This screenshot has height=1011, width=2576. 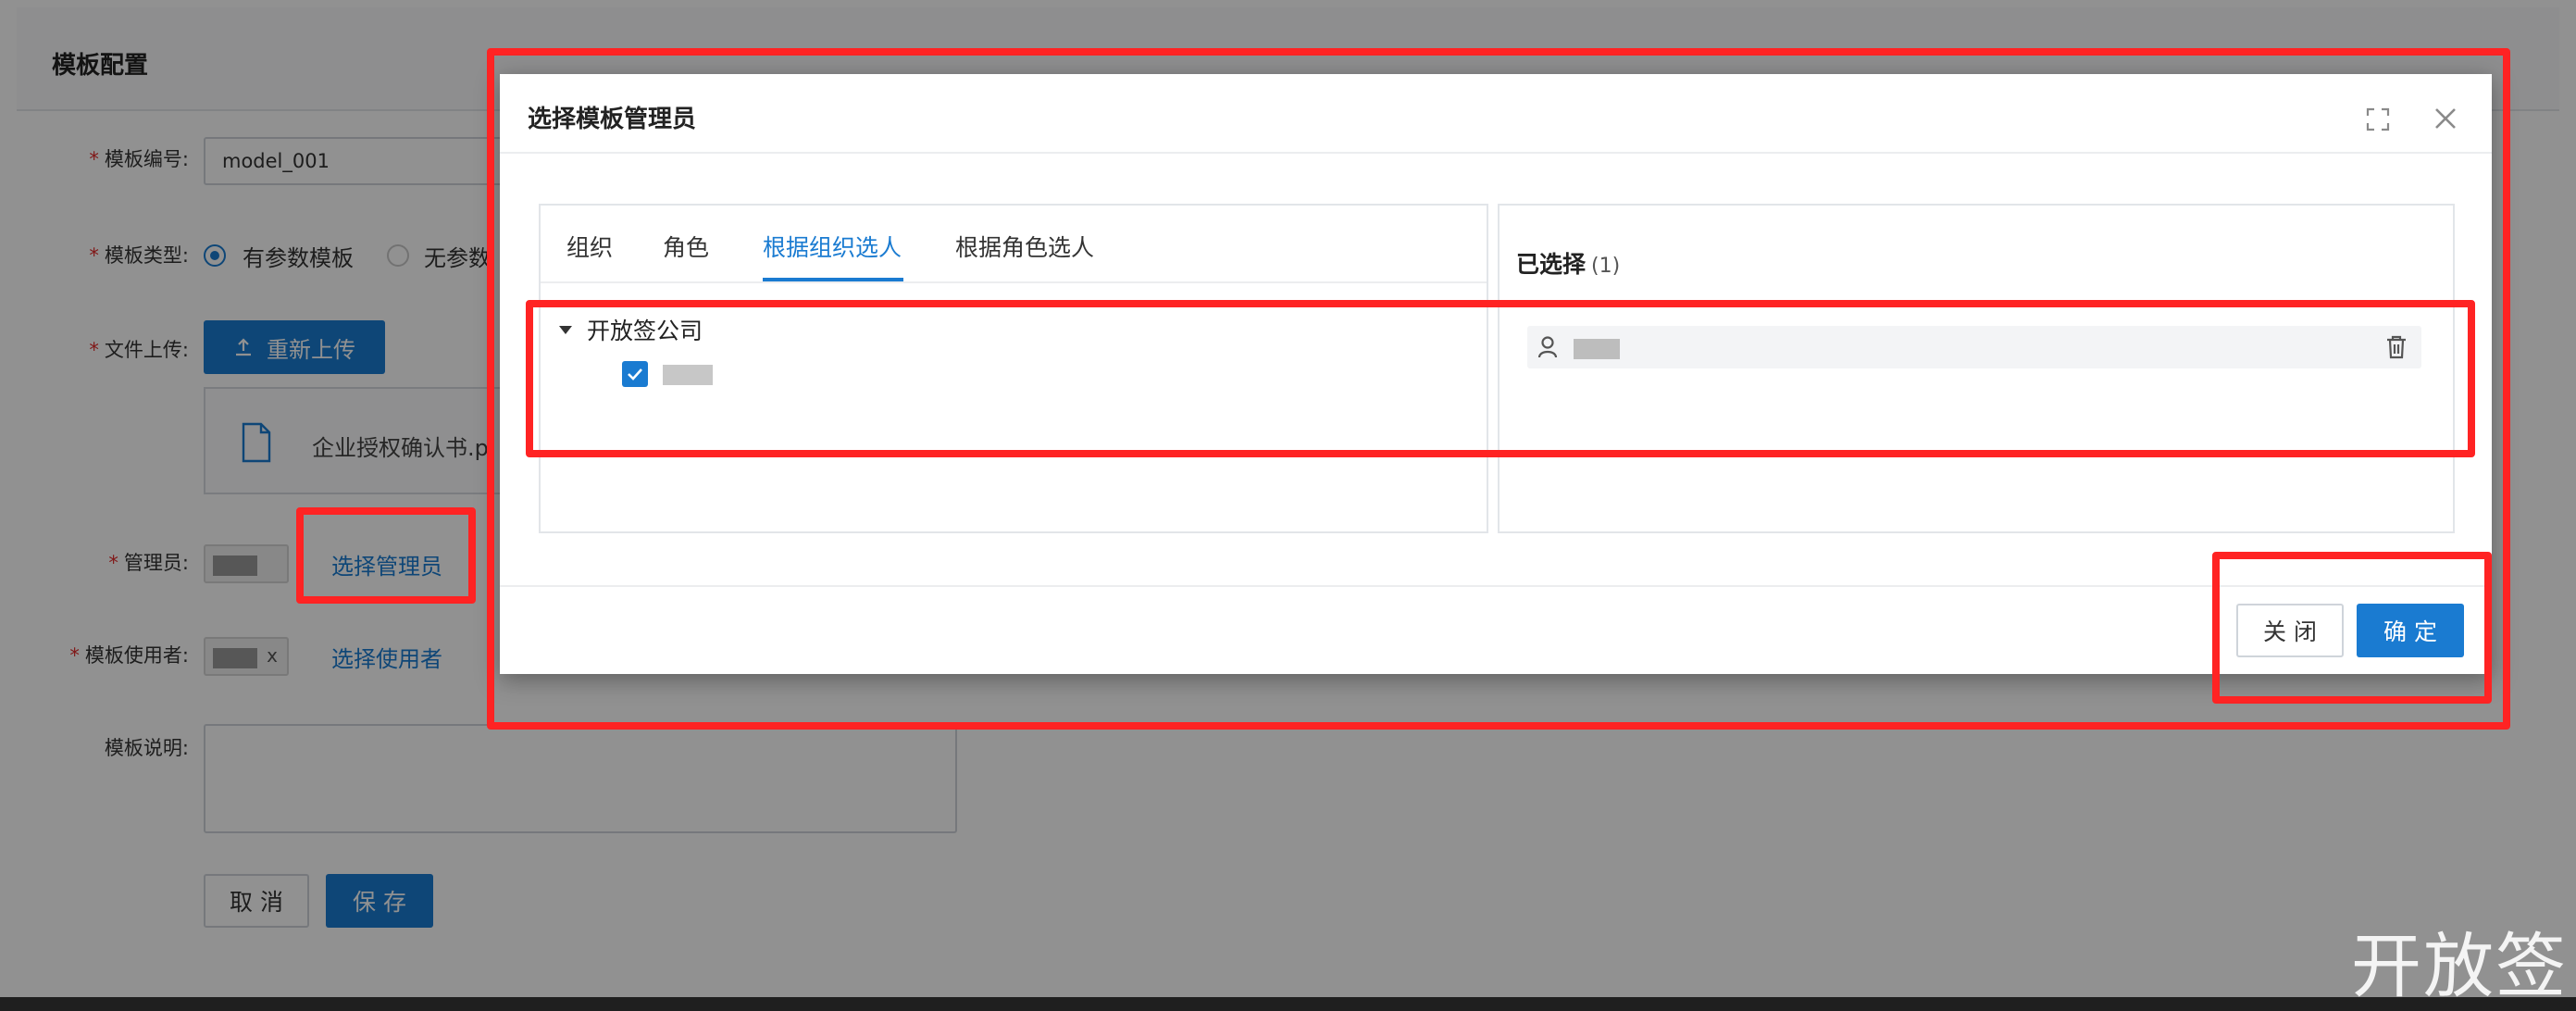 I want to click on watermark-text: 开放签, so click(x=2459, y=966).